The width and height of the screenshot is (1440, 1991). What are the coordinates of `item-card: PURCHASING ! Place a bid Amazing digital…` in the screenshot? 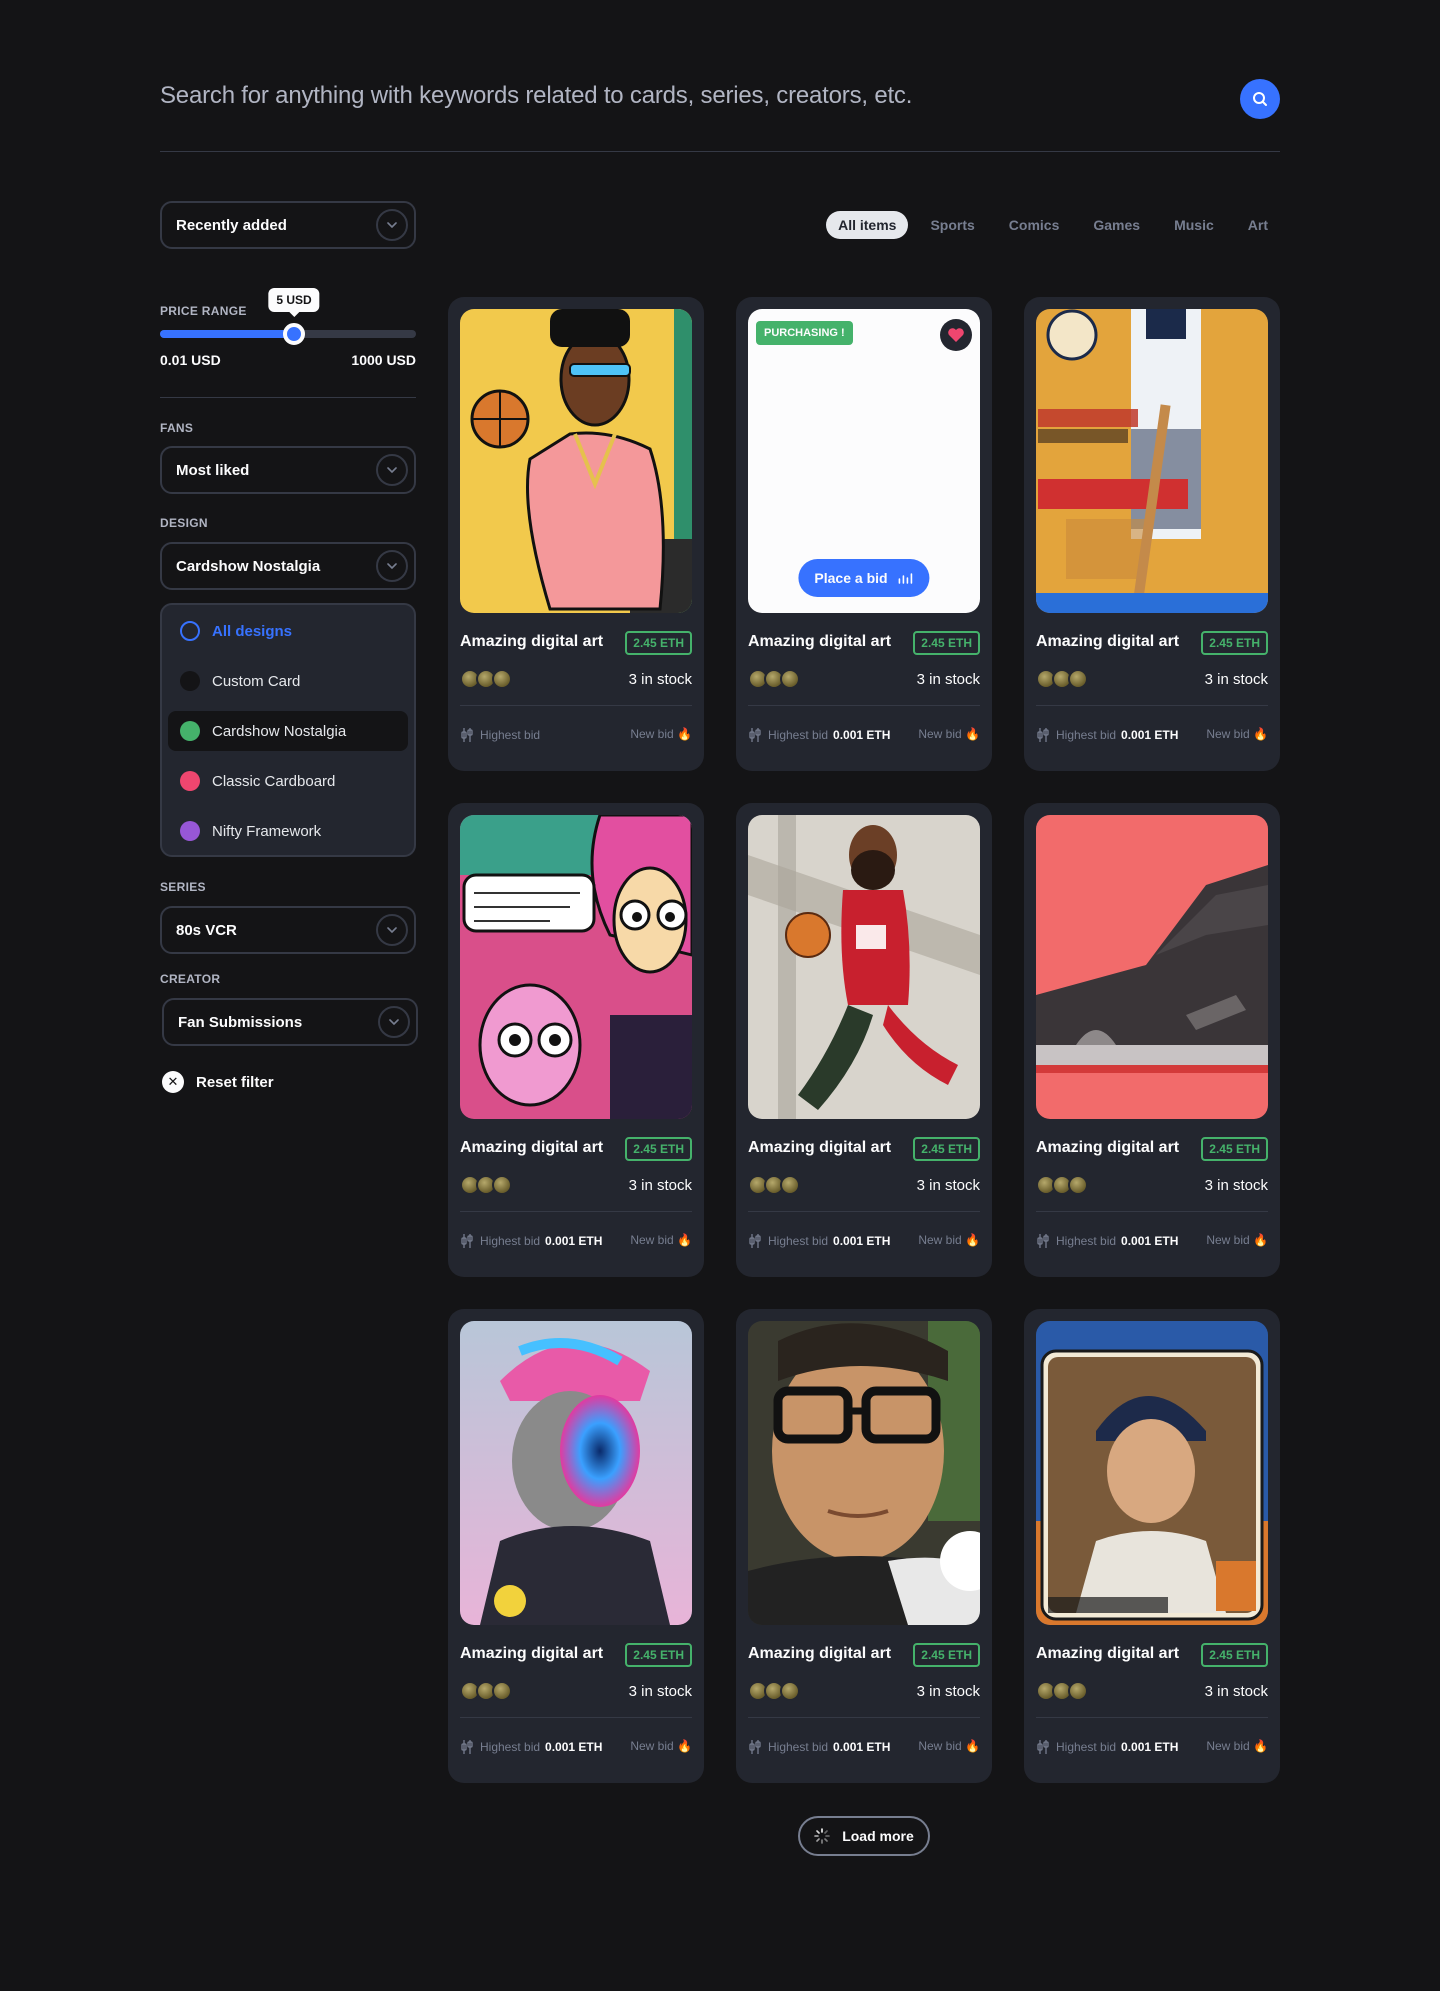 It's located at (864, 534).